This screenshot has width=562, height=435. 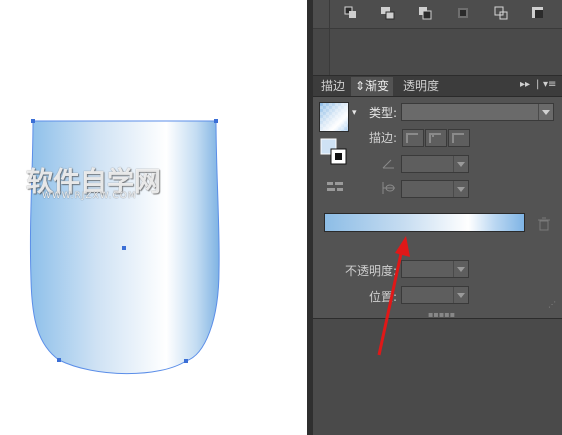 I want to click on angle-field, so click(x=435, y=164).